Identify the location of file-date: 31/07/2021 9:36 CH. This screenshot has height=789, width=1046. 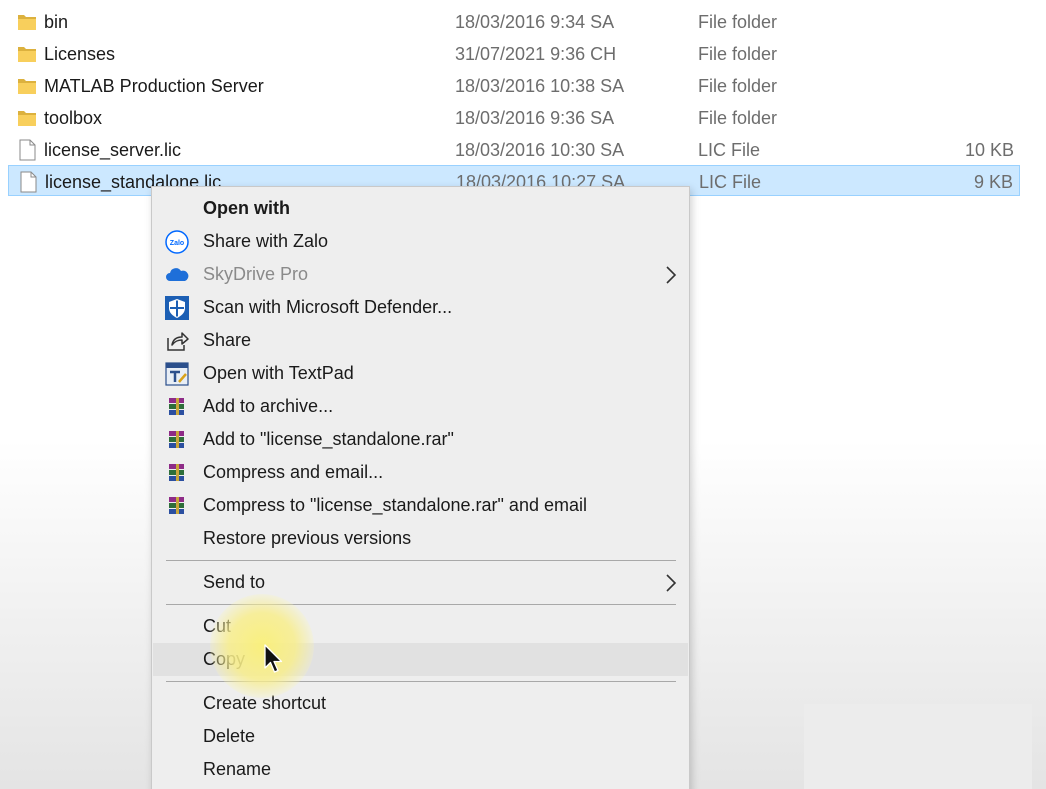
(536, 54).